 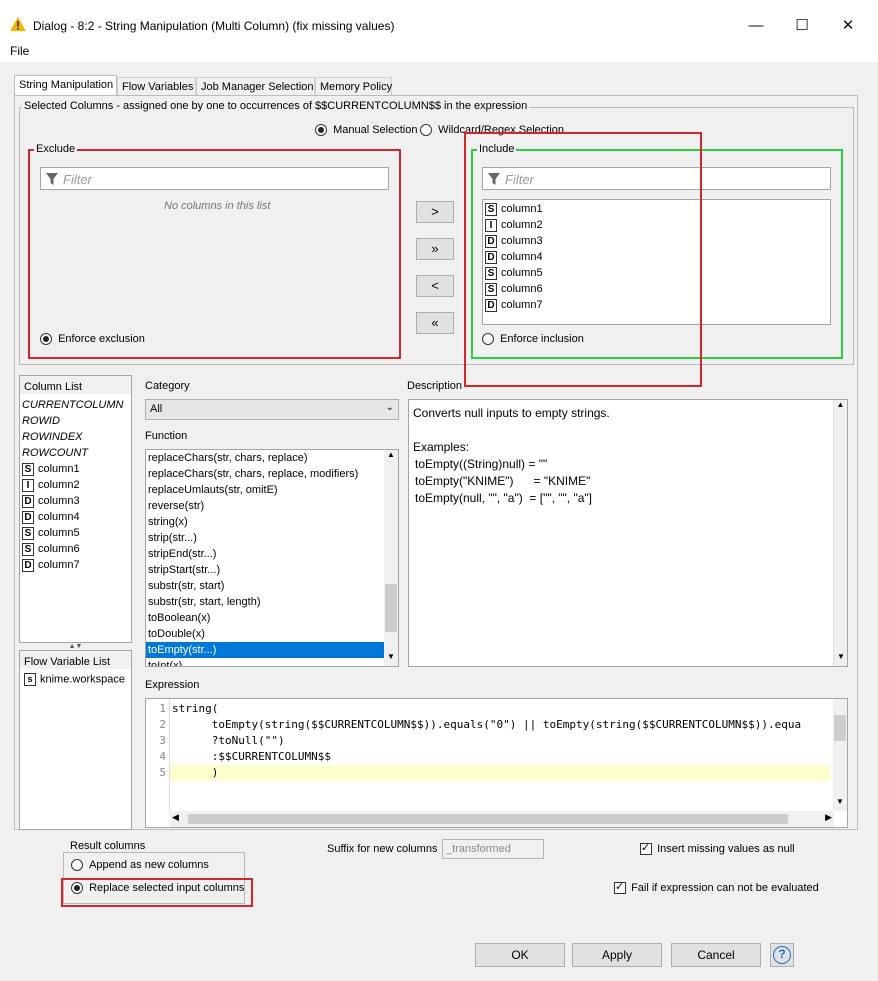 What do you see at coordinates (840, 755) in the screenshot?
I see `expression-vscrollbar: ▼` at bounding box center [840, 755].